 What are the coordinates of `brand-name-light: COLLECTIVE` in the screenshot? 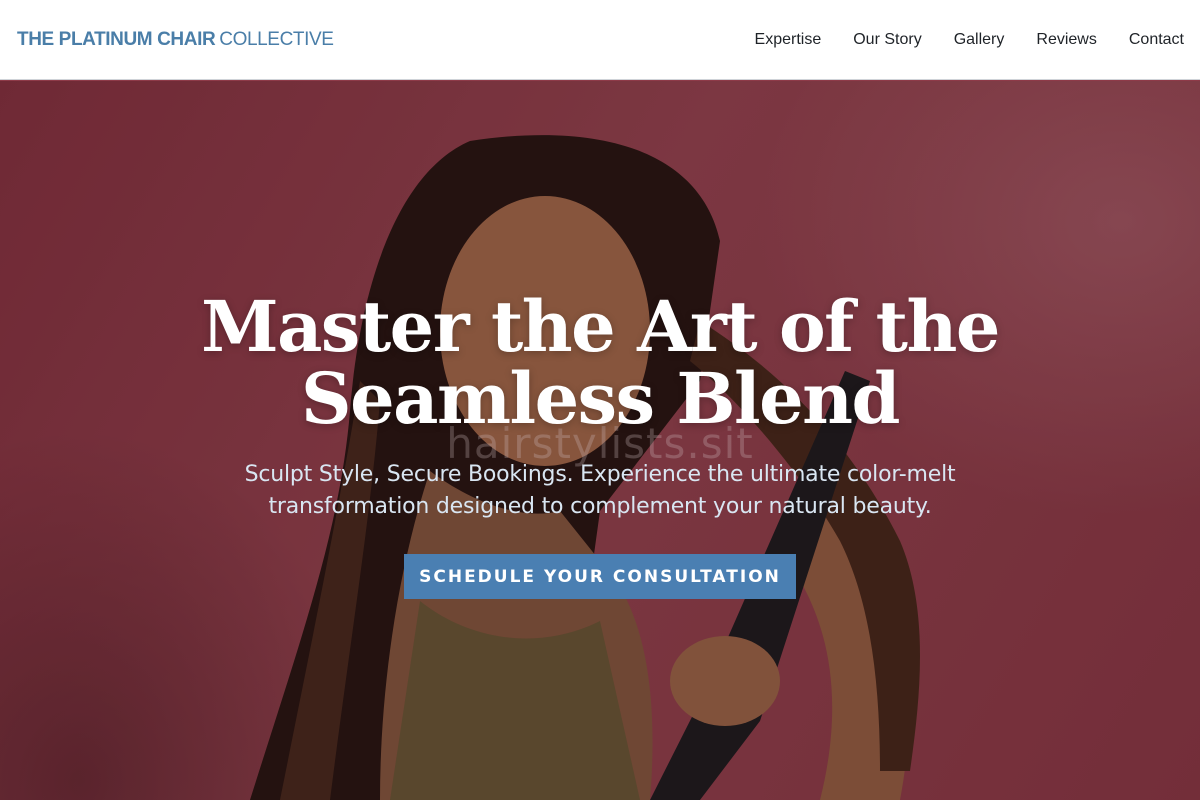 It's located at (276, 39).